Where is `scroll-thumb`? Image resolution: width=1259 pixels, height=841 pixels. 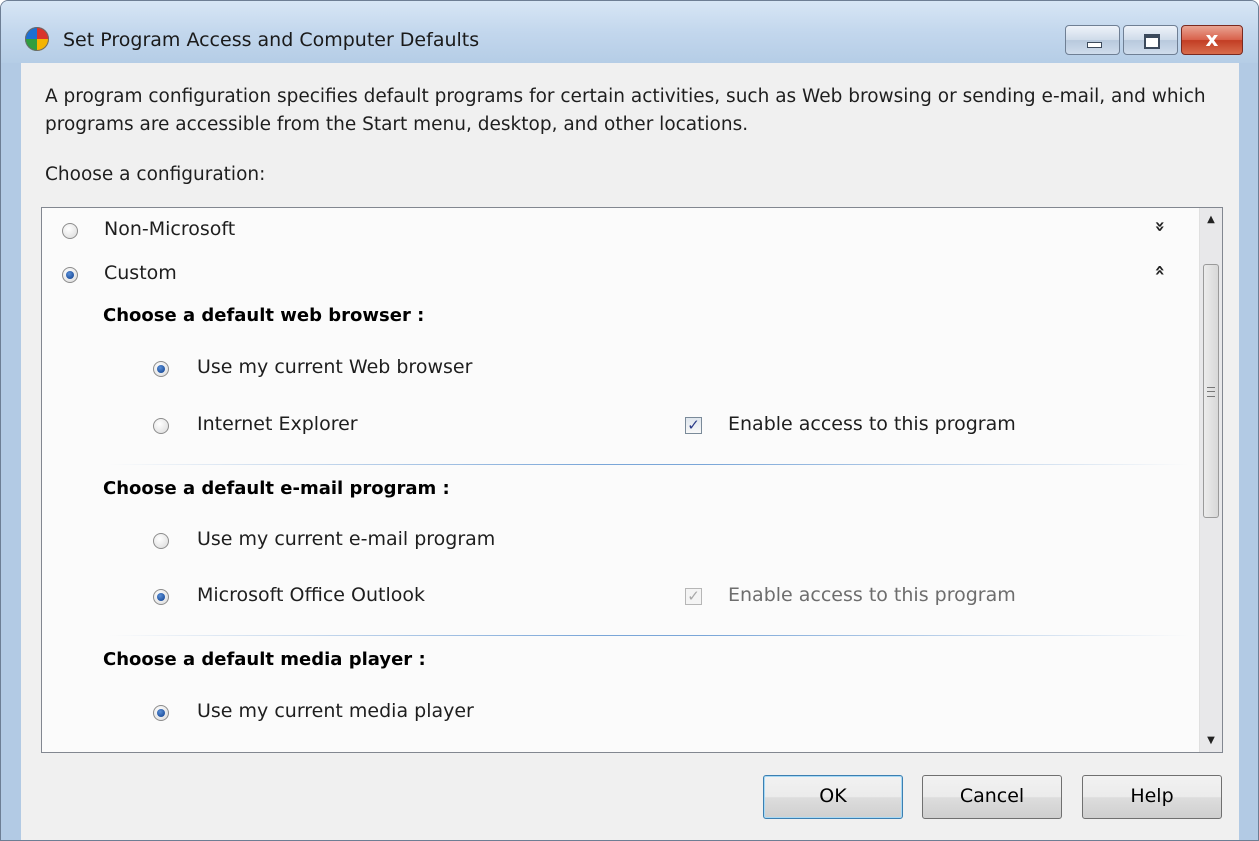 scroll-thumb is located at coordinates (1211, 391).